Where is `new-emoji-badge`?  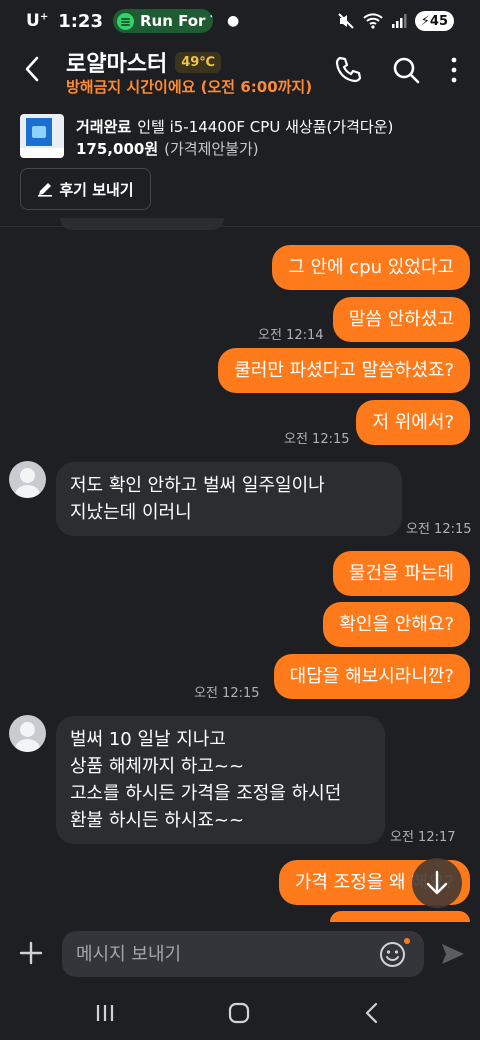
new-emoji-badge is located at coordinates (407, 941).